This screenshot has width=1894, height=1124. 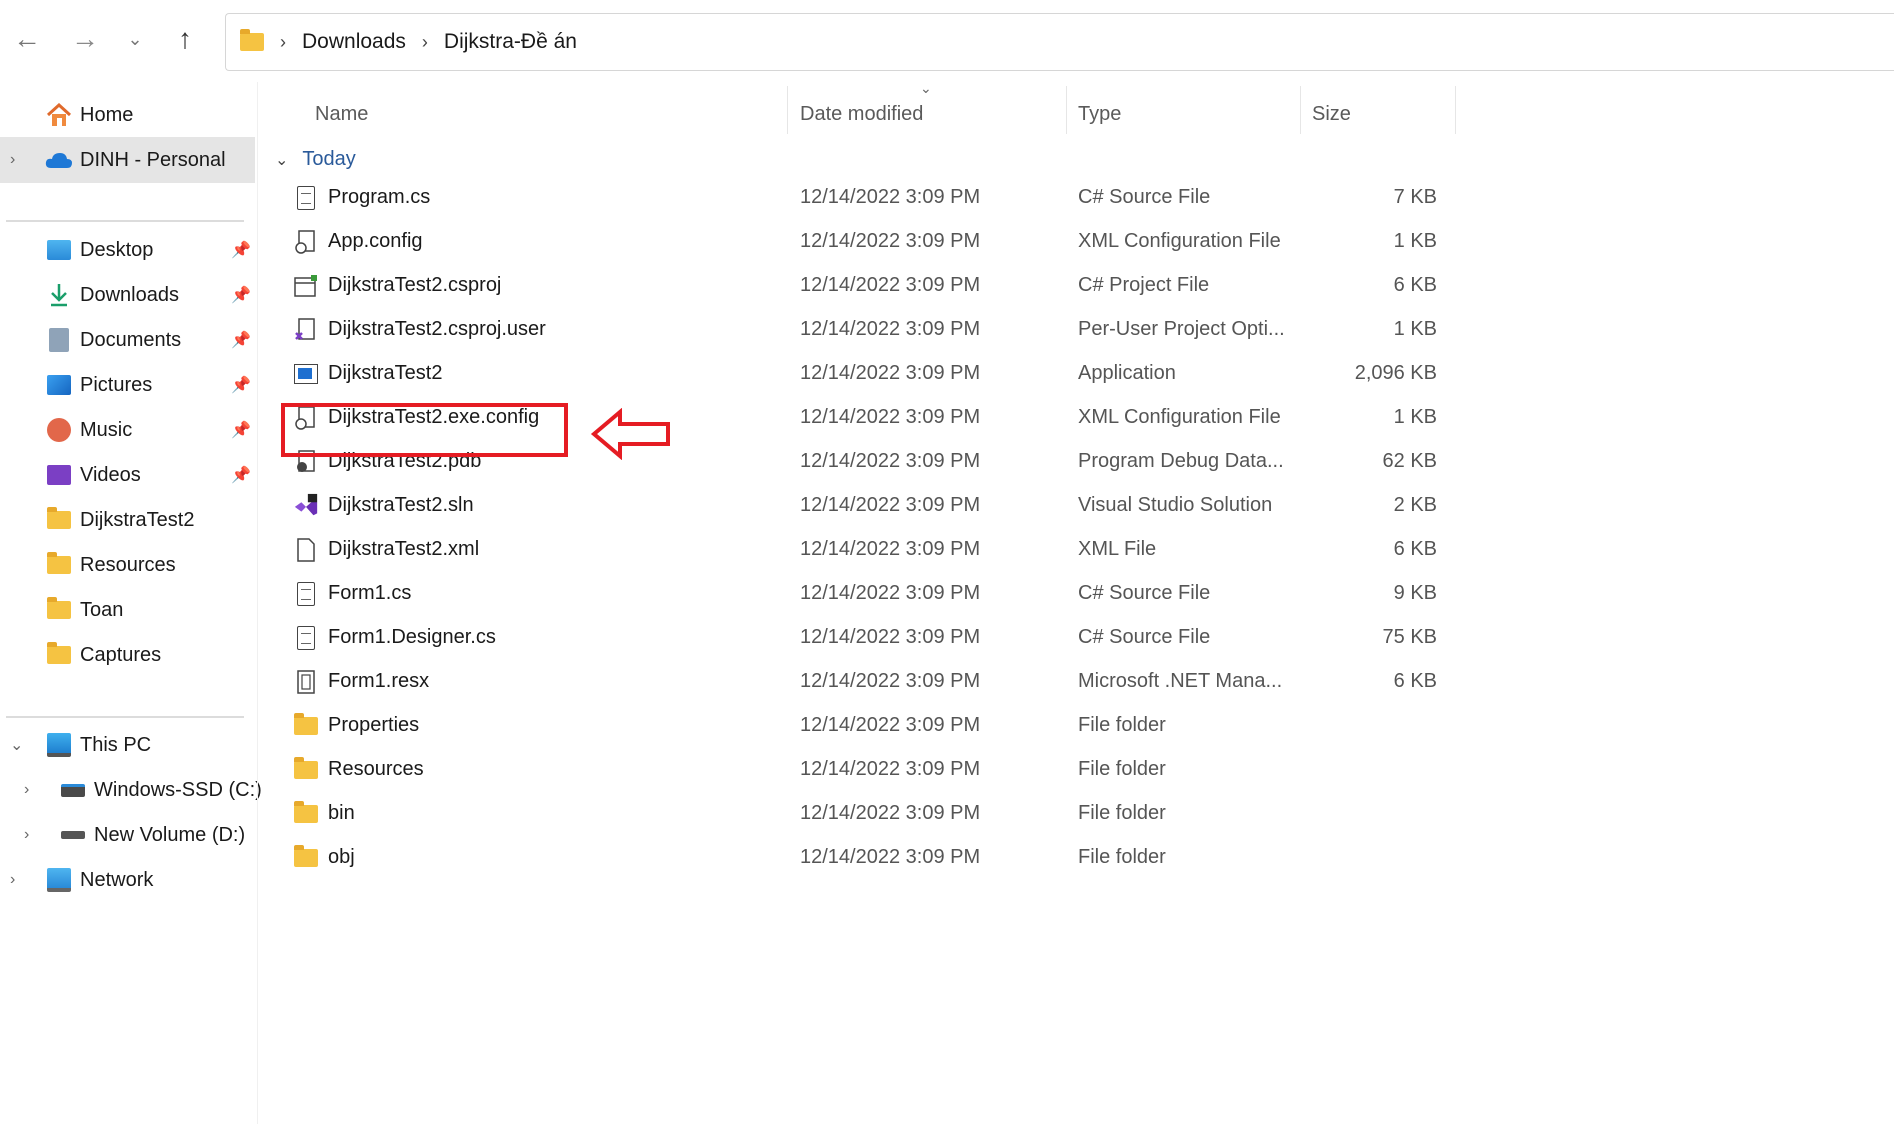 I want to click on sidebar-item-pictures: Pictures 📌, so click(x=127, y=385).